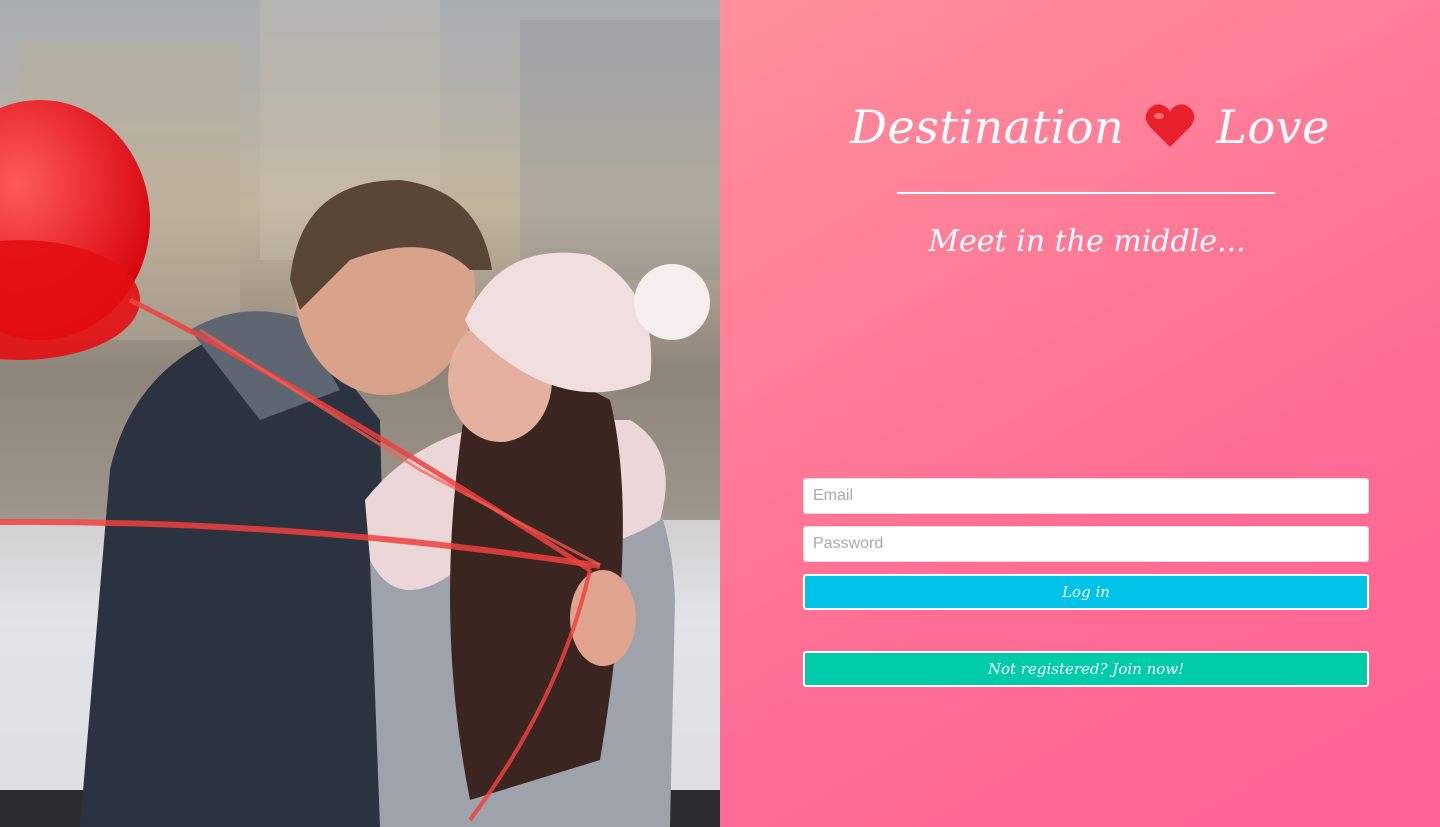 The image size is (1440, 827). I want to click on email-input, so click(1086, 496).